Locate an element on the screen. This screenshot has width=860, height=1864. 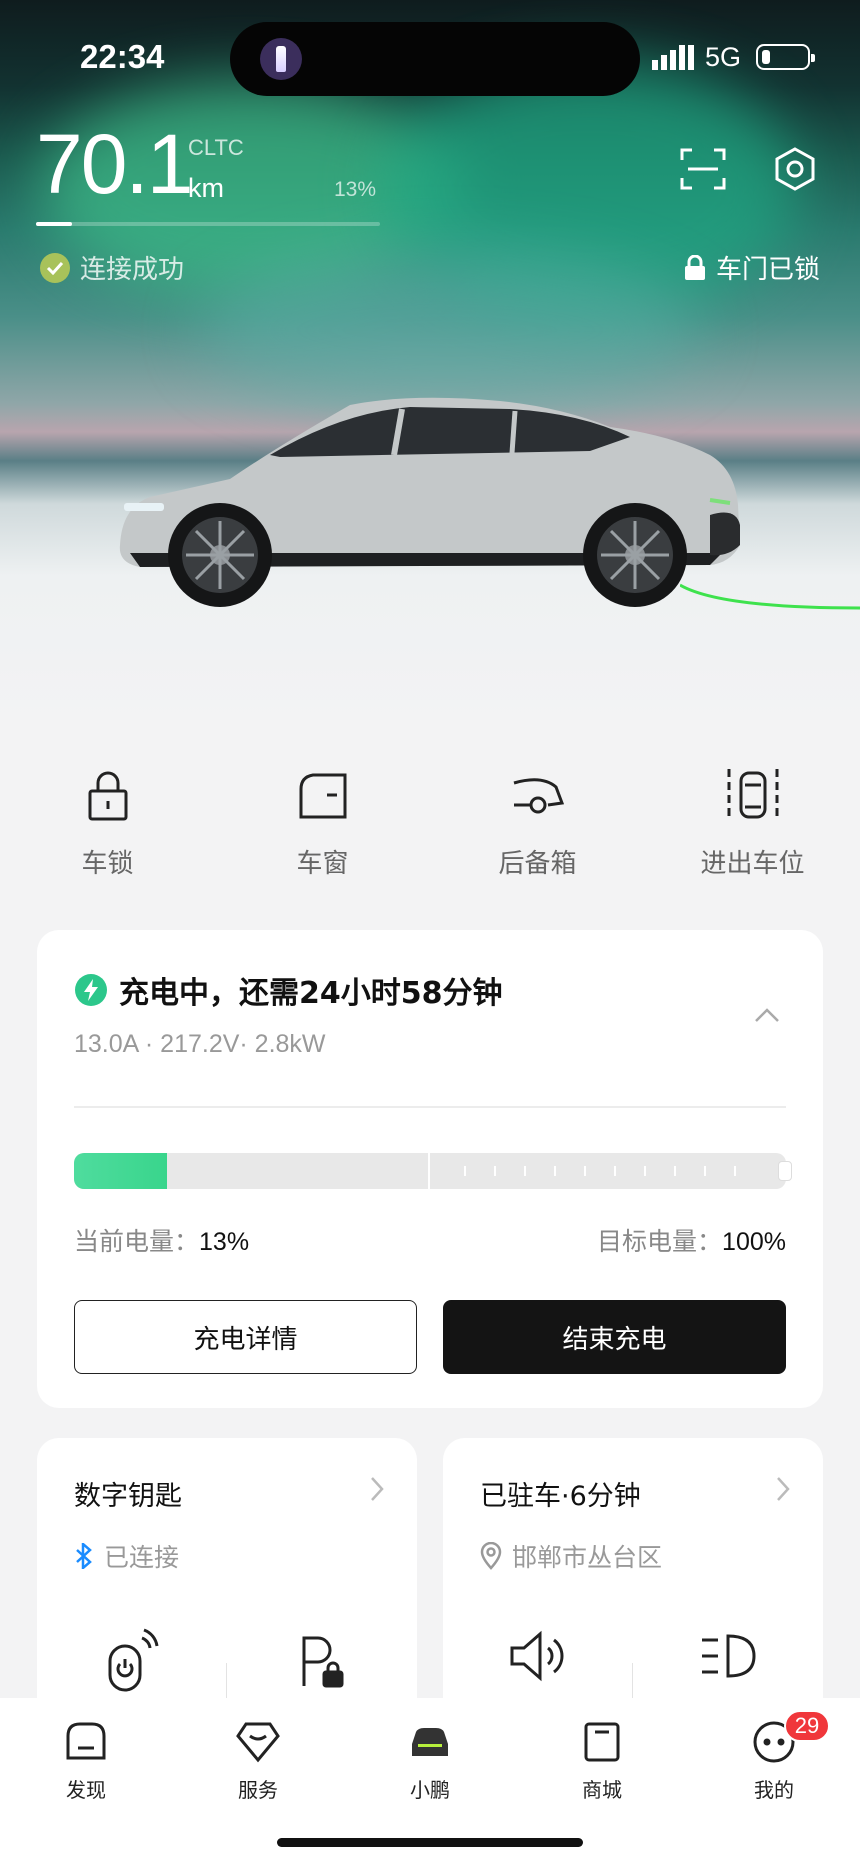
trunk-icon is located at coordinates (538, 796).